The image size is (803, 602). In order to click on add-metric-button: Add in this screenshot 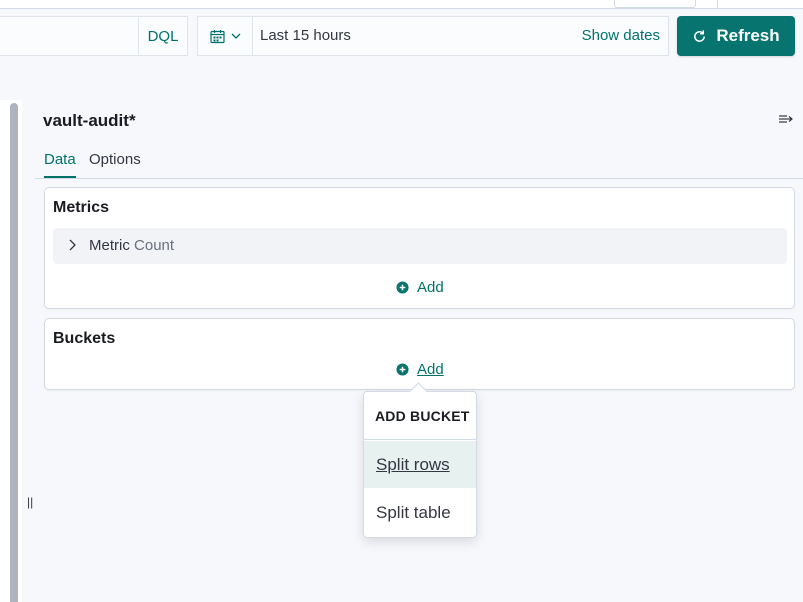, I will do `click(420, 287)`.